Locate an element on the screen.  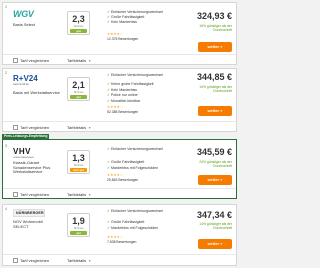
grade-box: 2,1 Tarifnote gut is located at coordinates (78, 89).